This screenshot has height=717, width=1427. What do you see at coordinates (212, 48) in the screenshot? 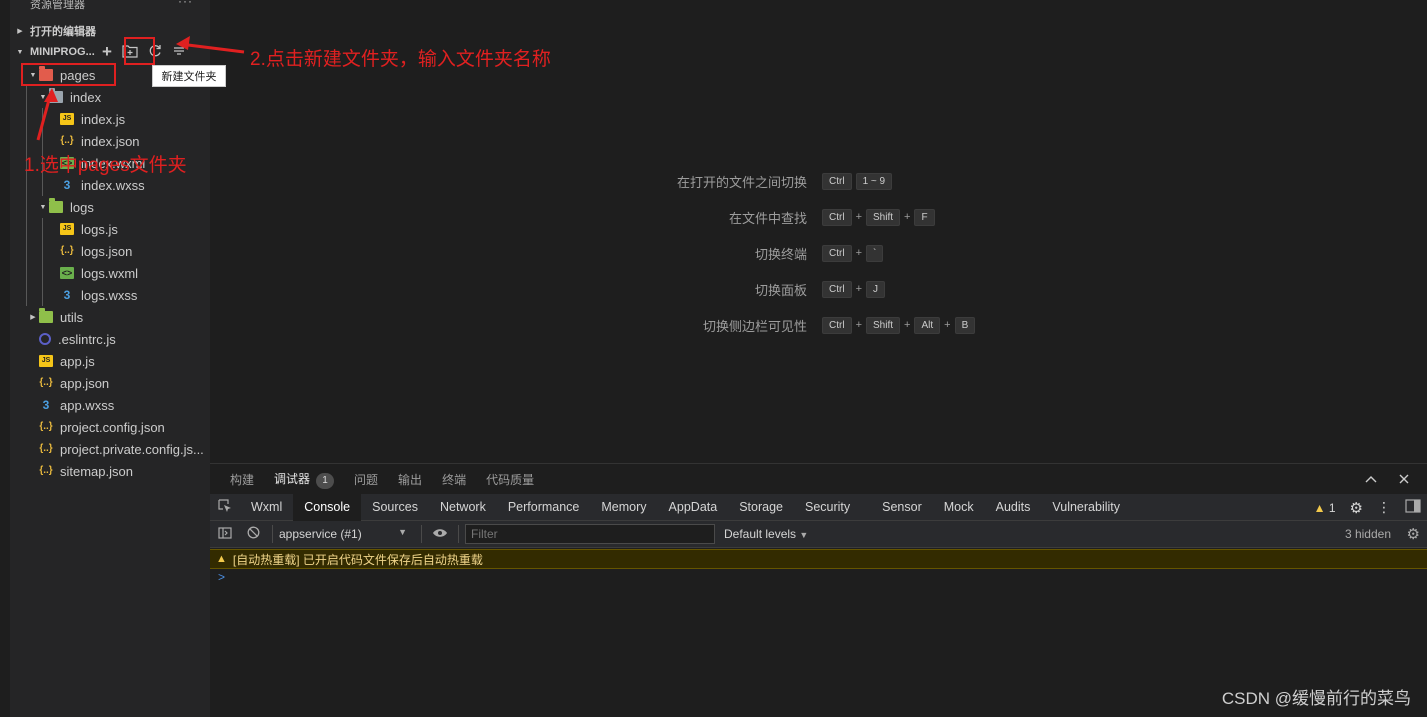
I see `arrow-to-new-folder` at bounding box center [212, 48].